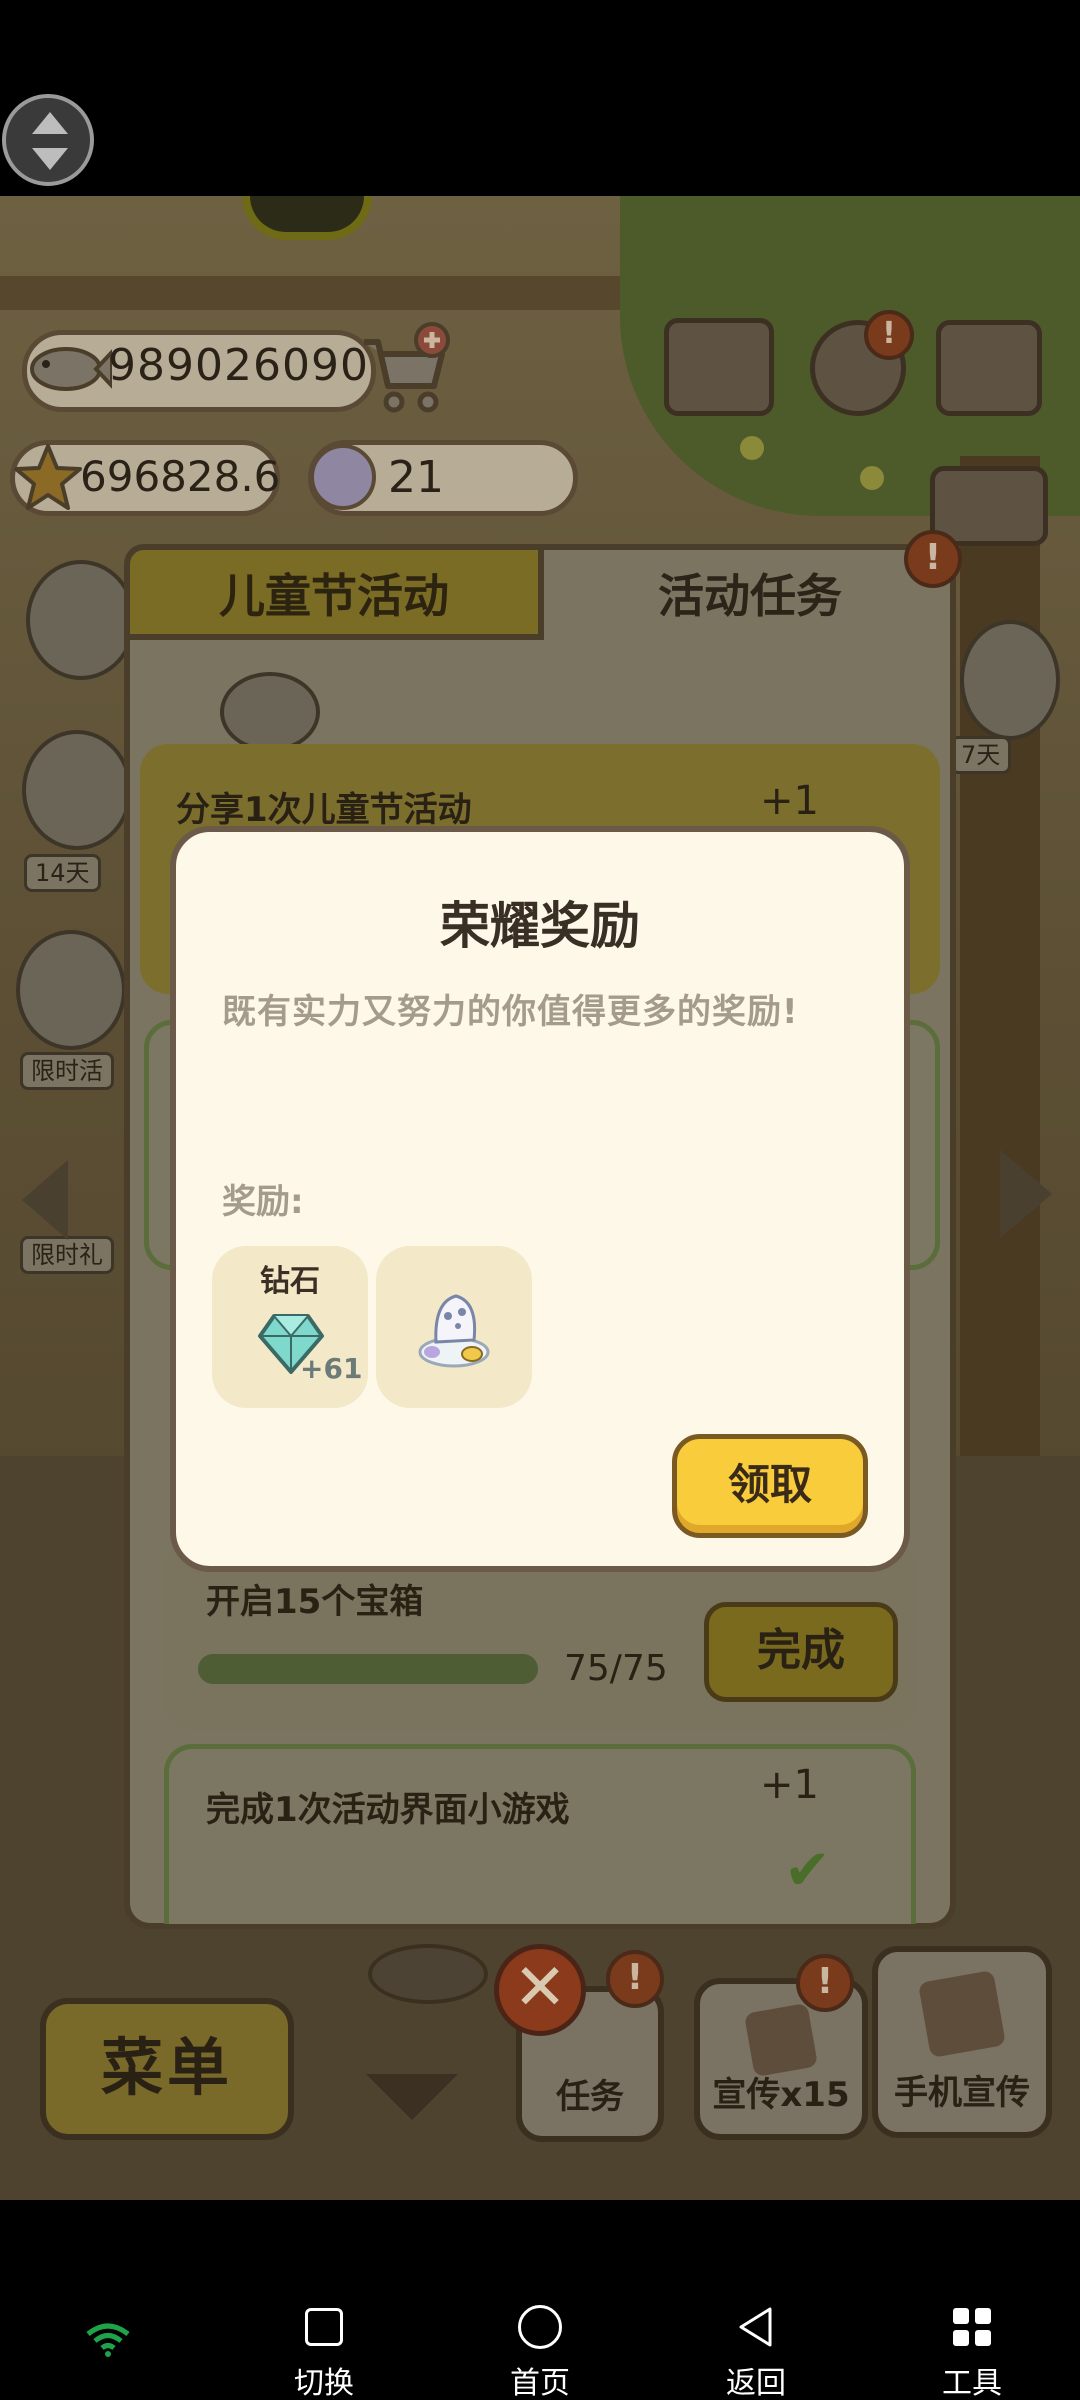 This screenshot has height=2400, width=1080. I want to click on nav-switch: 切换, so click(324, 2350).